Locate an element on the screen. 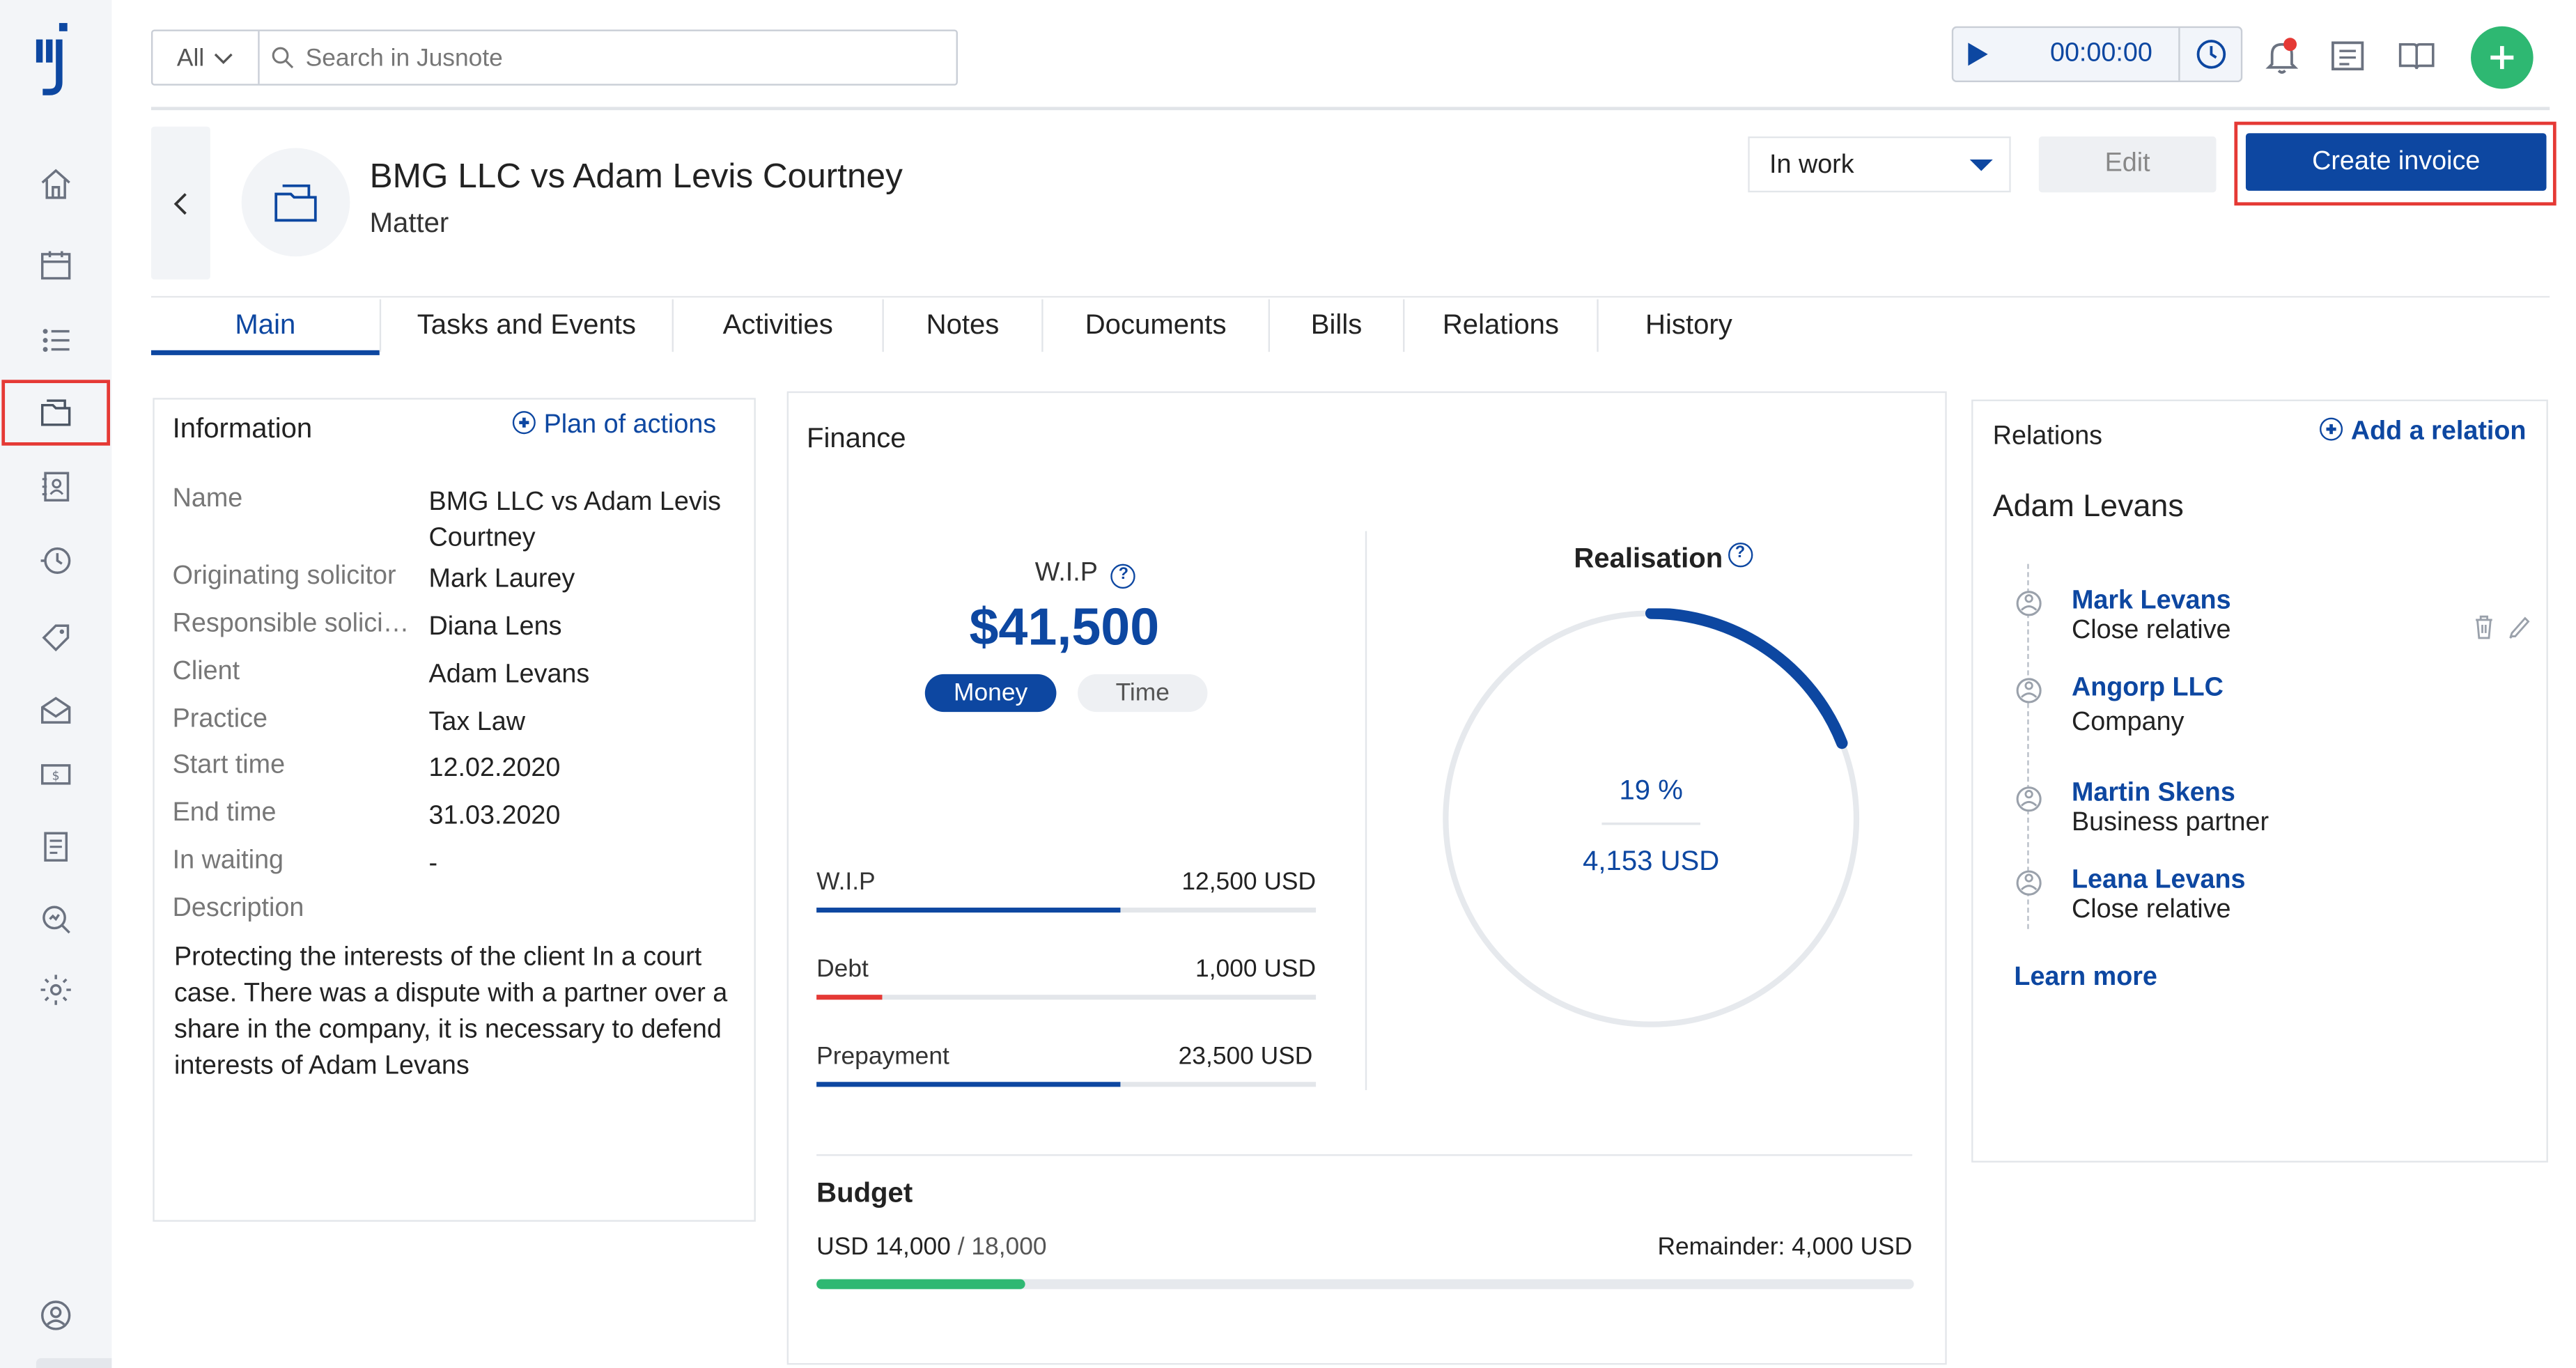 The image size is (2576, 1368). info-label: Client is located at coordinates (206, 672).